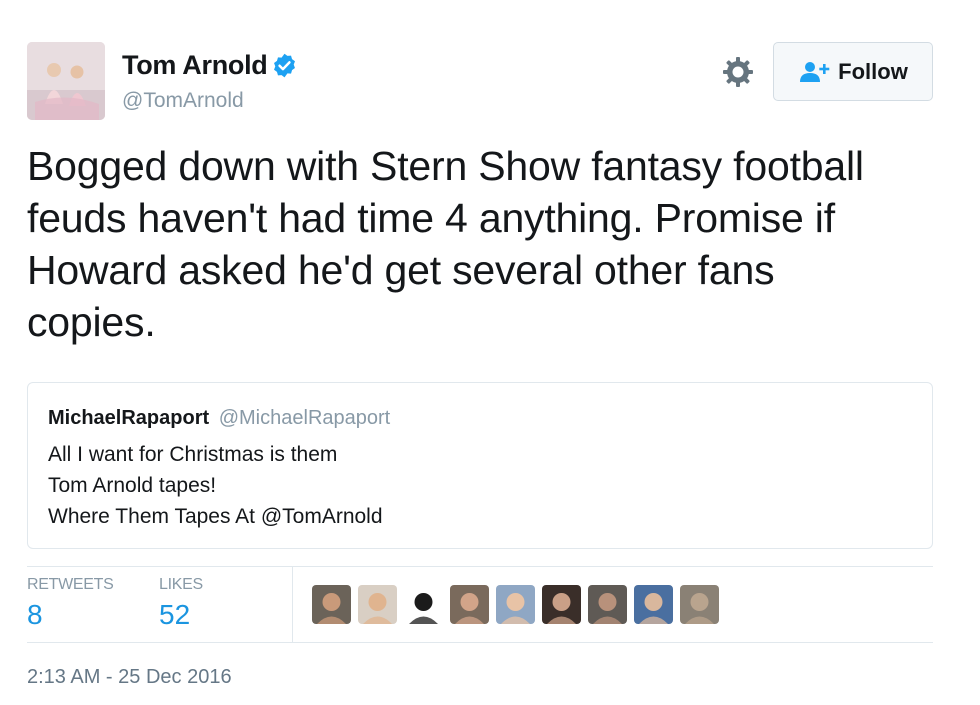 Image resolution: width=980 pixels, height=705 pixels. I want to click on likes-label: LIKES, so click(181, 584).